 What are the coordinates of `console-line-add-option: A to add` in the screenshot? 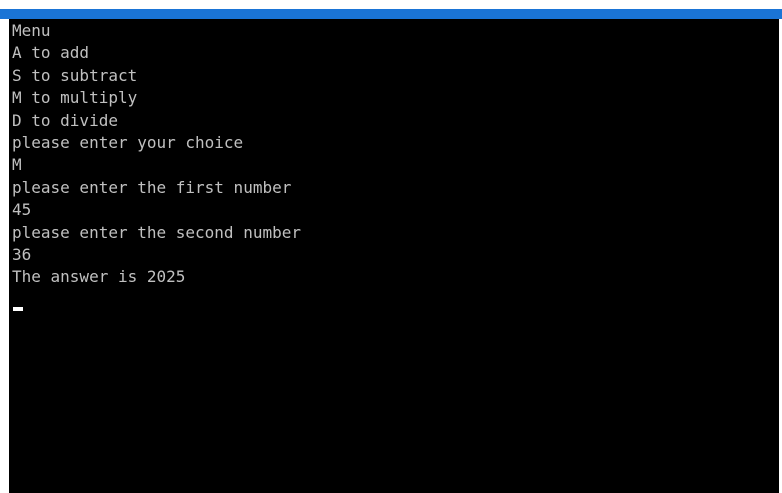 It's located at (51, 53).